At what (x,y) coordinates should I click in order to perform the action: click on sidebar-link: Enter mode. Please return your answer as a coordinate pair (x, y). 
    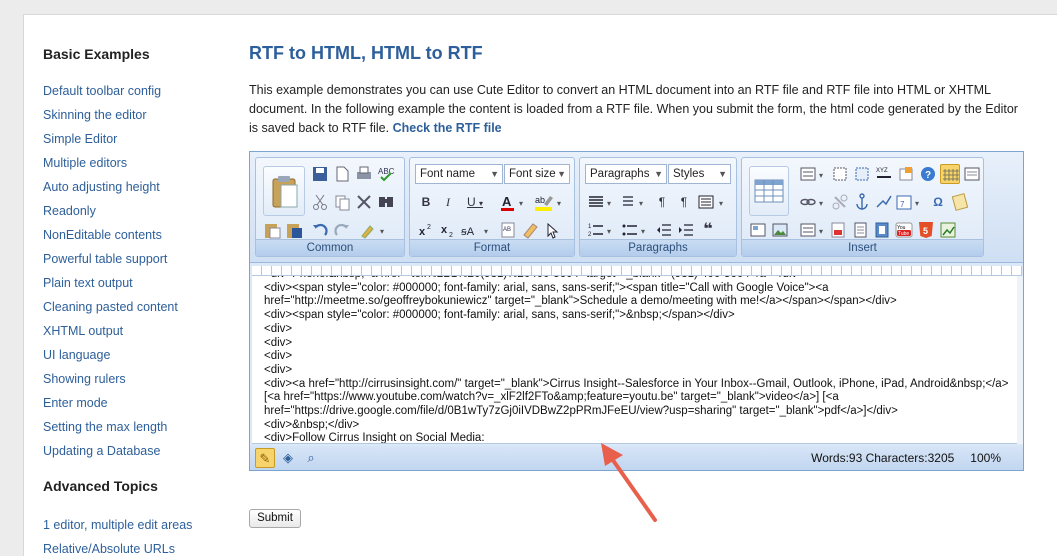
    Looking at the image, I should click on (138, 406).